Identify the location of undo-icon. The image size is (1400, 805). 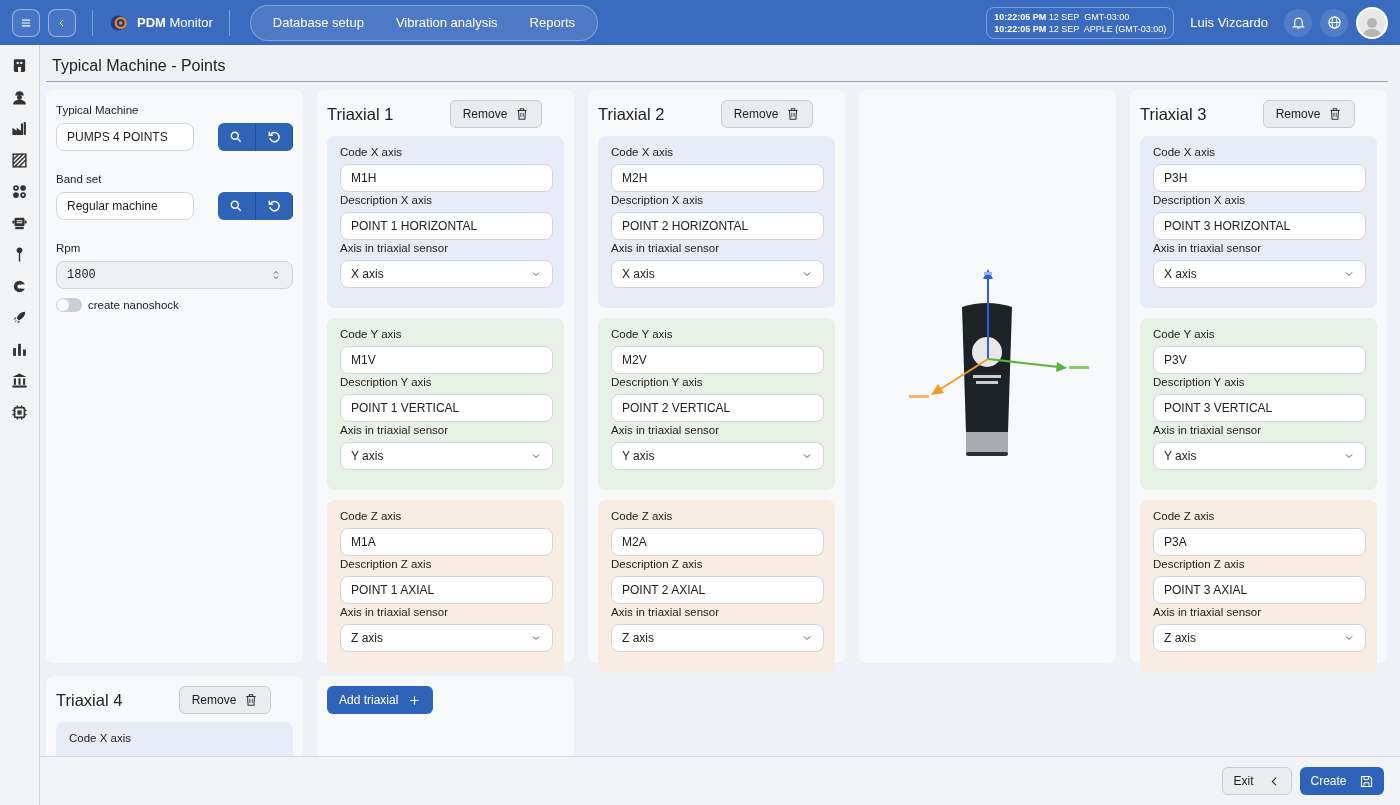
(273, 206).